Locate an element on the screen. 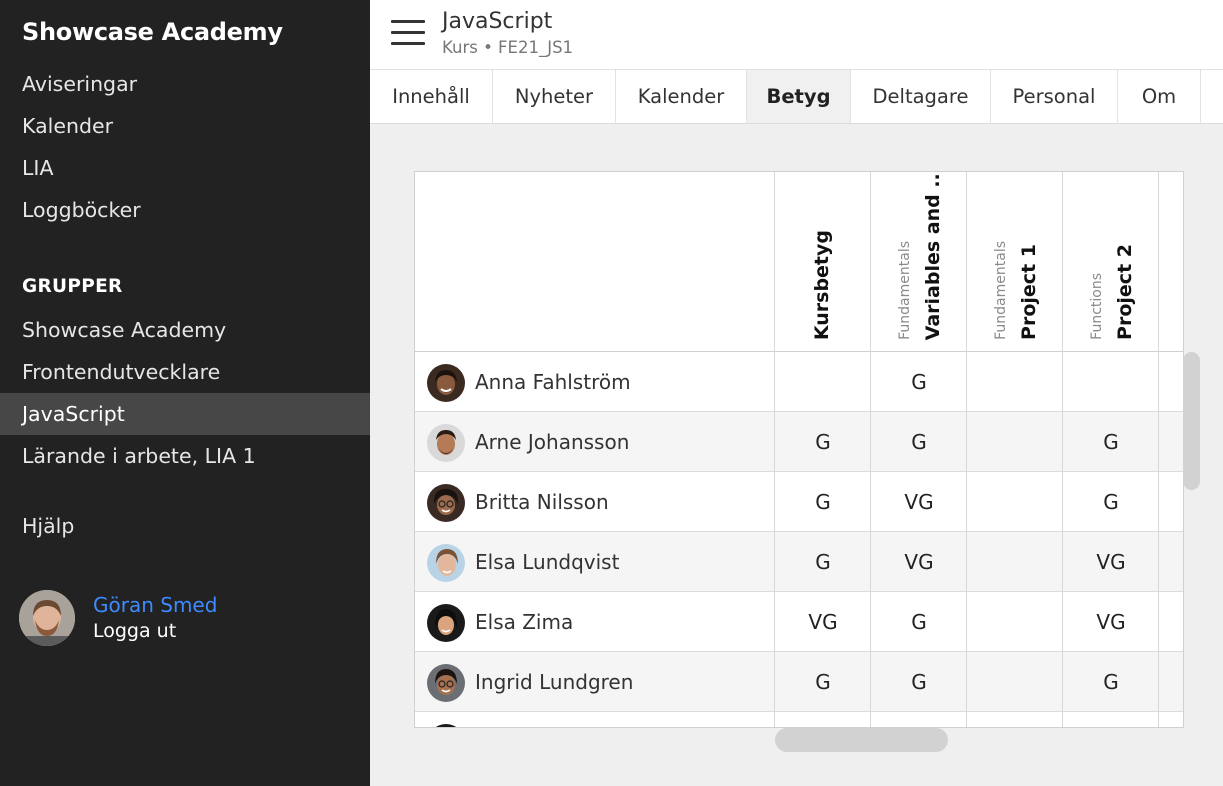  student-name: Arne Johansson is located at coordinates (552, 442).